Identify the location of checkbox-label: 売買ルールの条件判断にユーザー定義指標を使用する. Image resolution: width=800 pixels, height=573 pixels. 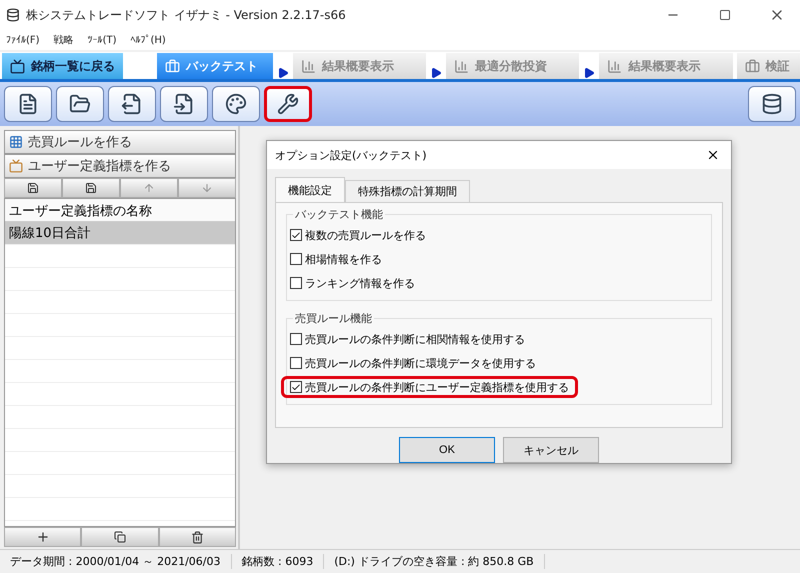
(437, 387).